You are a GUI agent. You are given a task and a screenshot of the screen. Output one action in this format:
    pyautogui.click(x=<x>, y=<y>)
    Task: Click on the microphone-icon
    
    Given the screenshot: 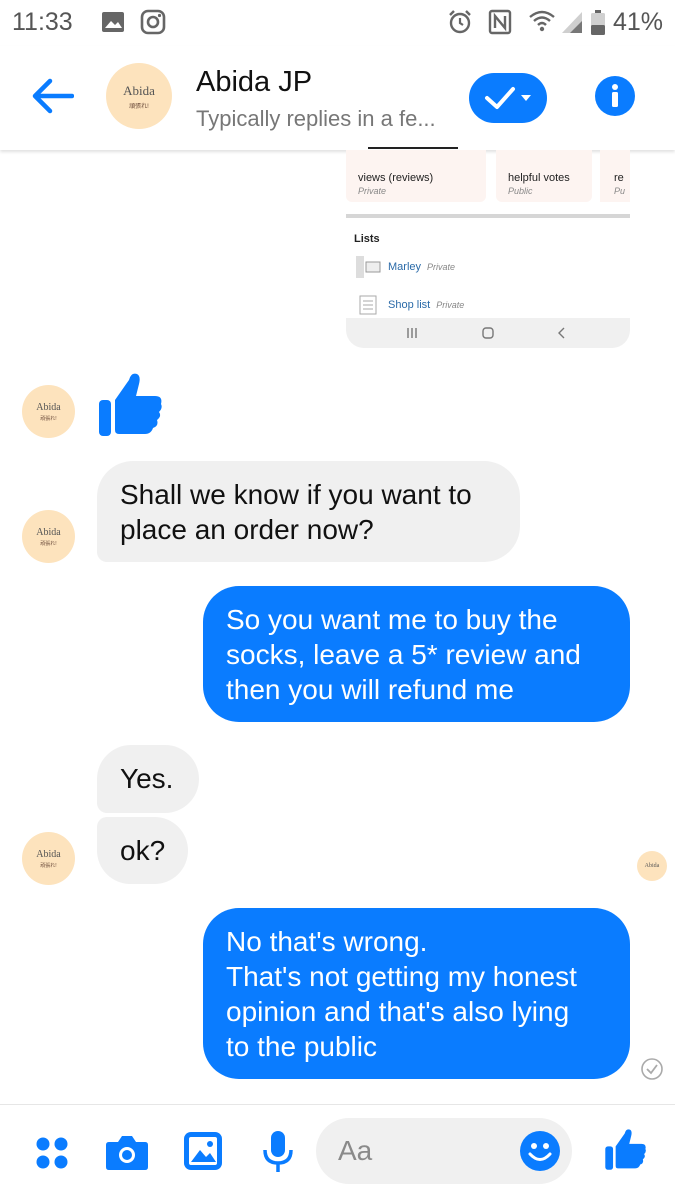 What is the action you would take?
    pyautogui.click(x=278, y=1154)
    